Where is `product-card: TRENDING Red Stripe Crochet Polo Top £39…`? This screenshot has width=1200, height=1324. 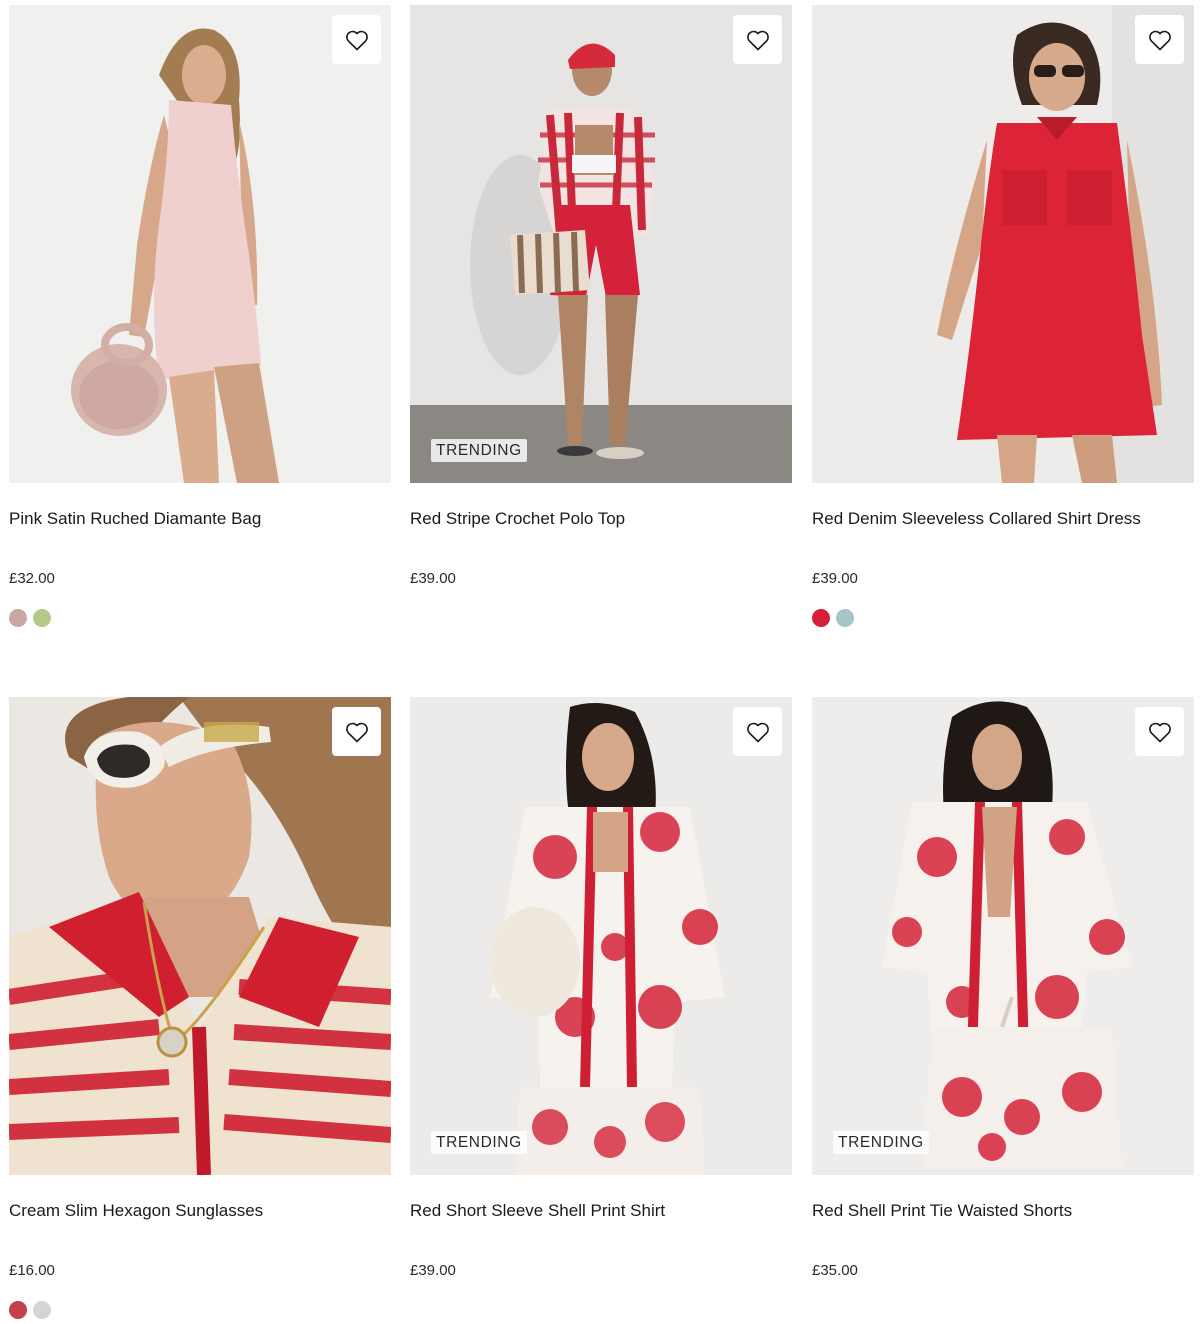 product-card: TRENDING Red Stripe Crochet Polo Top £39… is located at coordinates (601, 316).